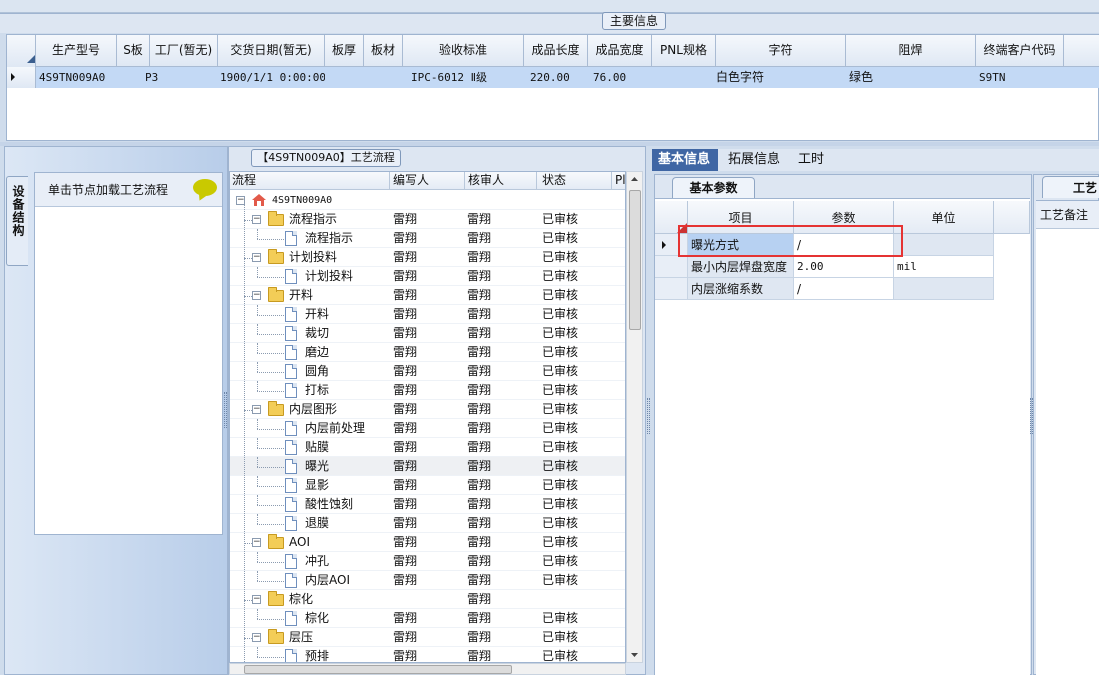 This screenshot has height=675, width=1099. I want to click on tree-row: − 计划投料 雷翔 雷翔 已审核, so click(427, 257).